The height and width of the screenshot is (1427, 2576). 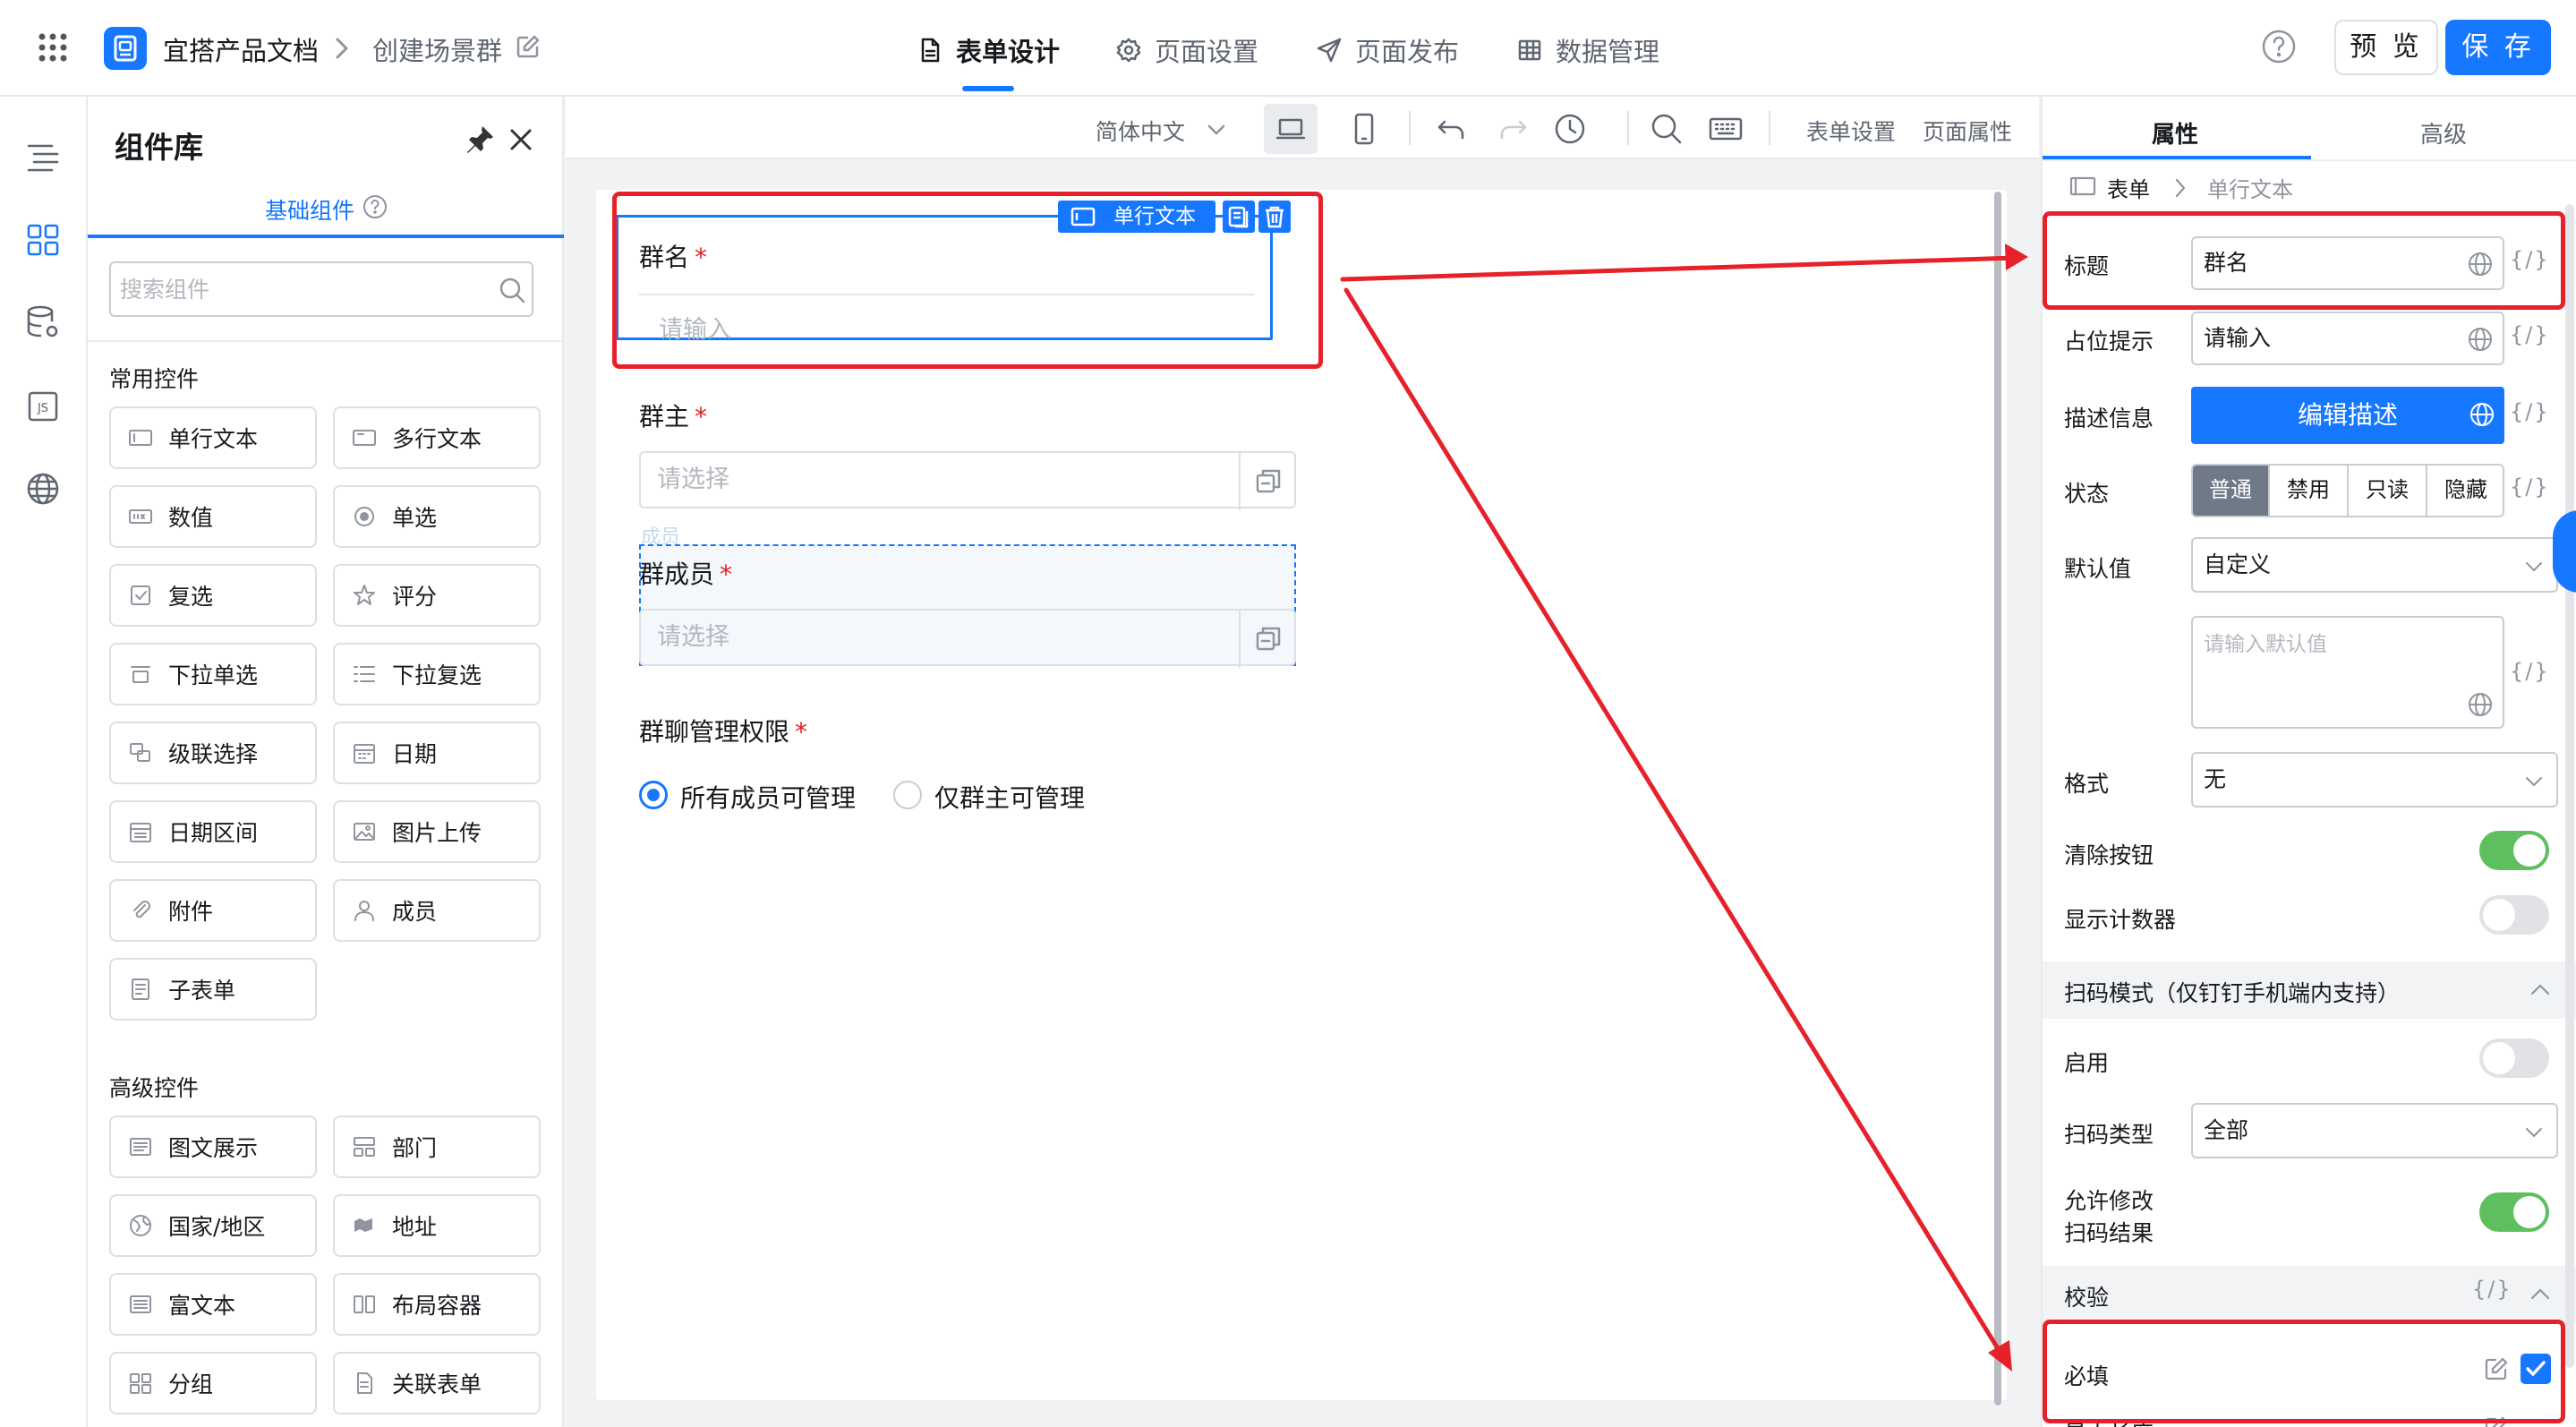 I want to click on component-item: 复选, so click(x=213, y=595).